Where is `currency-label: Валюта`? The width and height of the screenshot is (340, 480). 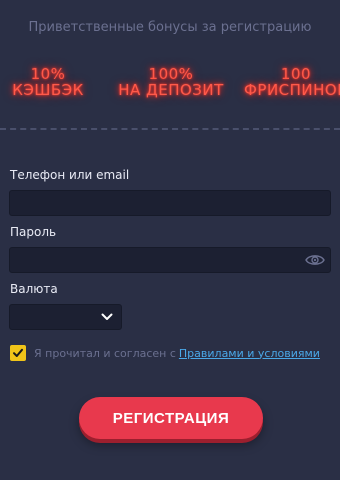
currency-label: Валюта is located at coordinates (34, 289).